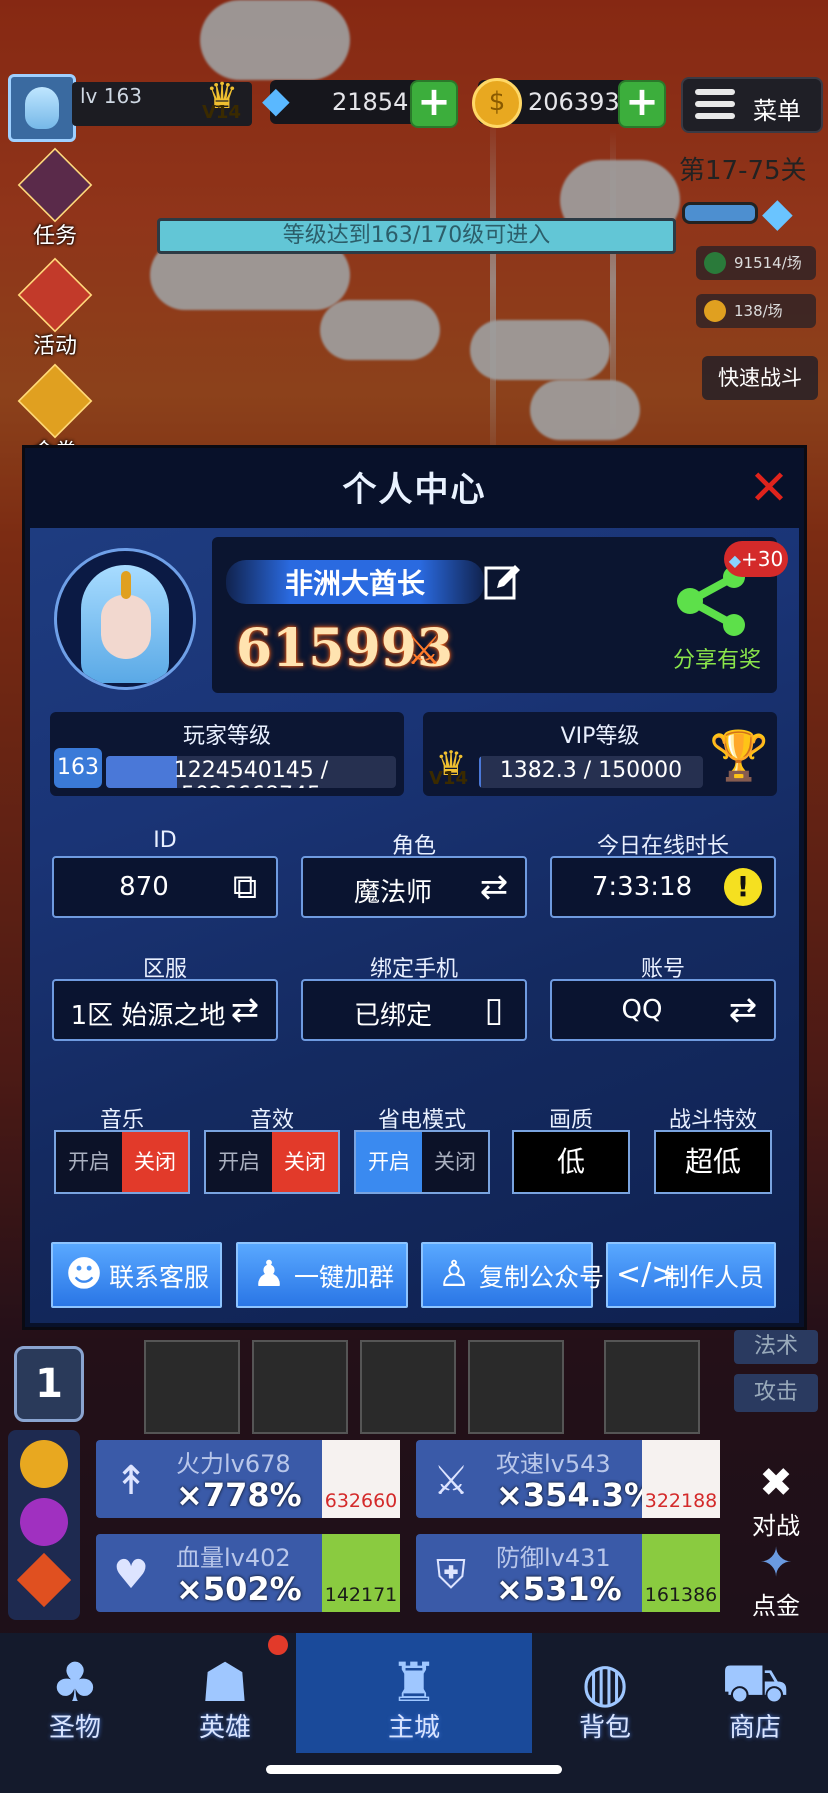 The height and width of the screenshot is (1793, 828). I want to click on upgrade-attack-speed: ⚔ 攻速lv543 ×354.3% 322188, so click(568, 1479).